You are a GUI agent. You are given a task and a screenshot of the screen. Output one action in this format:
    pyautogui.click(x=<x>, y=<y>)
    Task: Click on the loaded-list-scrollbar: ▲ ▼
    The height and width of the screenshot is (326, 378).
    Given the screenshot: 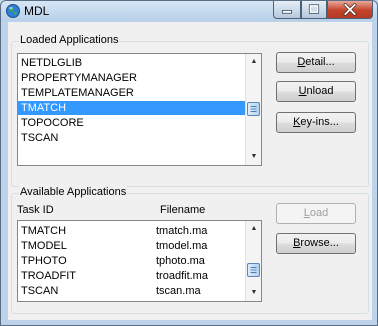 What is the action you would take?
    pyautogui.click(x=253, y=109)
    